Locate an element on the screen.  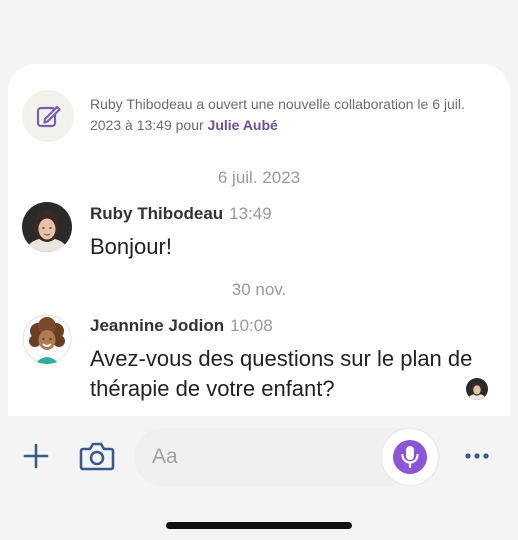
message-header: Ruby Thibodeau 13:49 is located at coordinates (181, 214).